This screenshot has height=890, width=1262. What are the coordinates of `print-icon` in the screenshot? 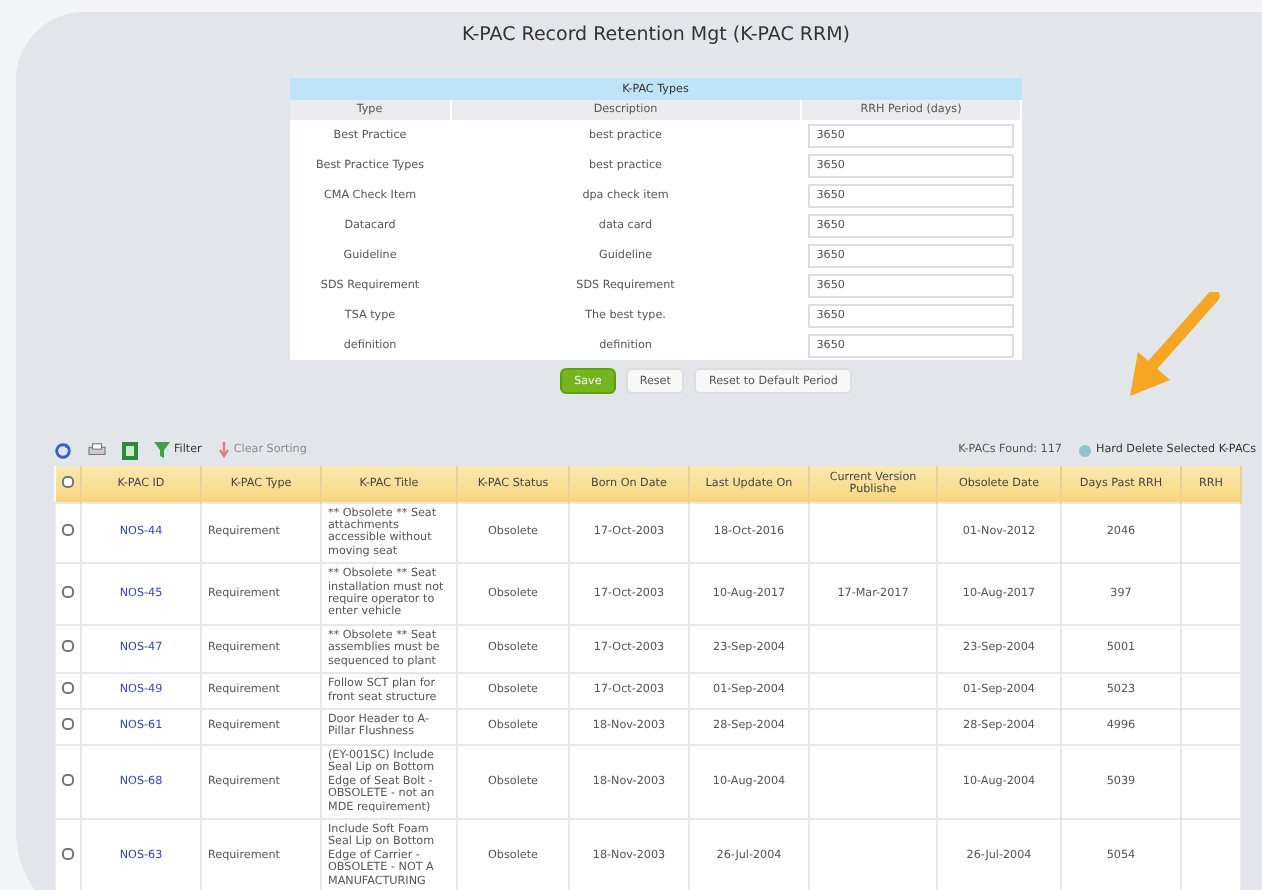 It's located at (97, 450).